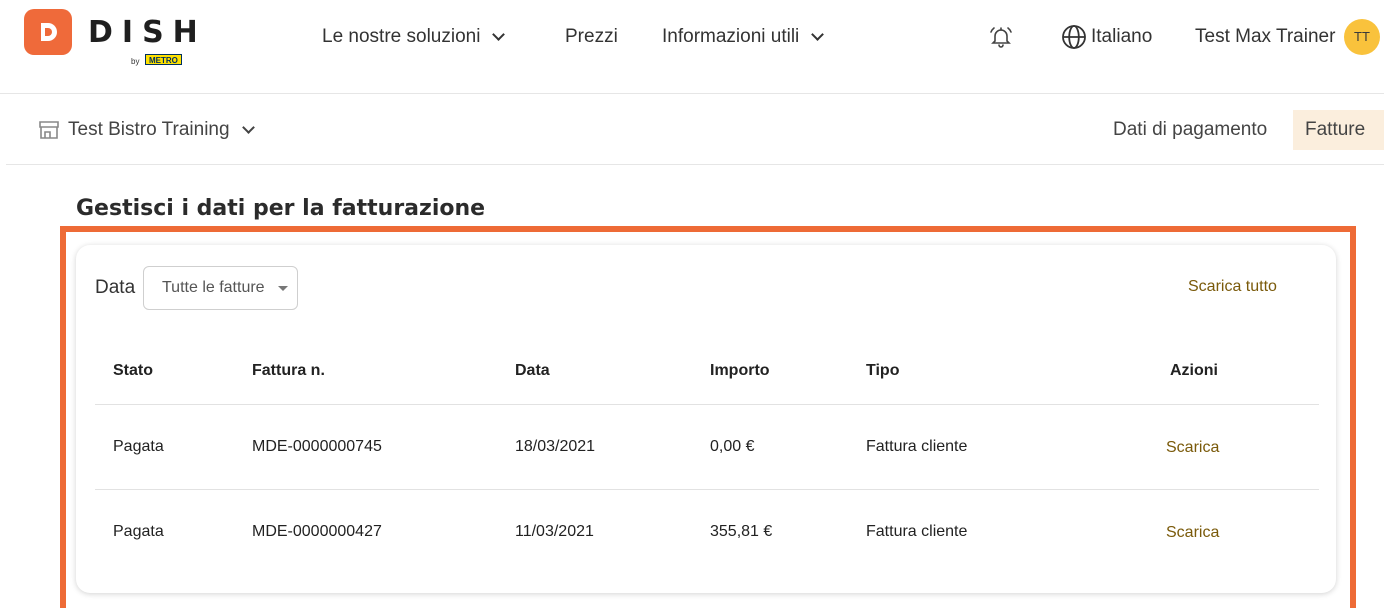 This screenshot has height=608, width=1384. Describe the element at coordinates (281, 208) in the screenshot. I see `page-title: Gestisci i dati per la fatturazione` at that location.